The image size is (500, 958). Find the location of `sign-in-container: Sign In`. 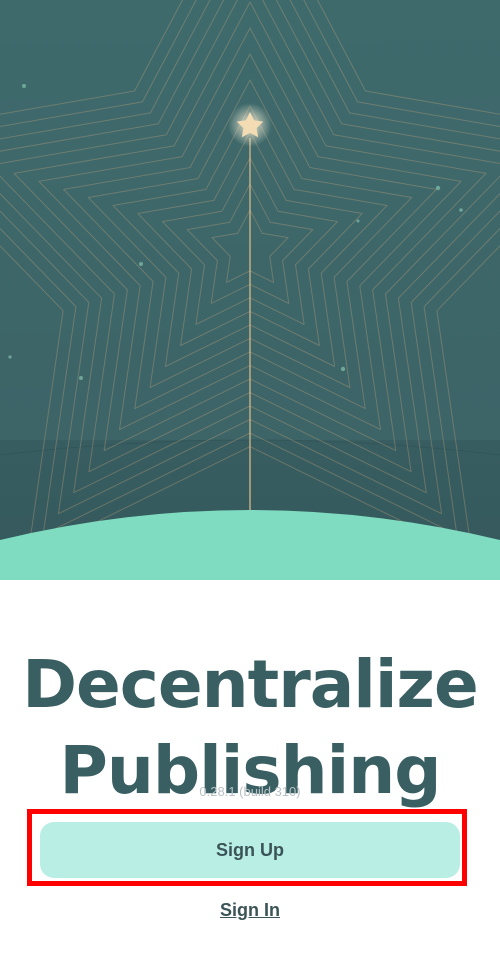

sign-in-container: Sign In is located at coordinates (250, 910).